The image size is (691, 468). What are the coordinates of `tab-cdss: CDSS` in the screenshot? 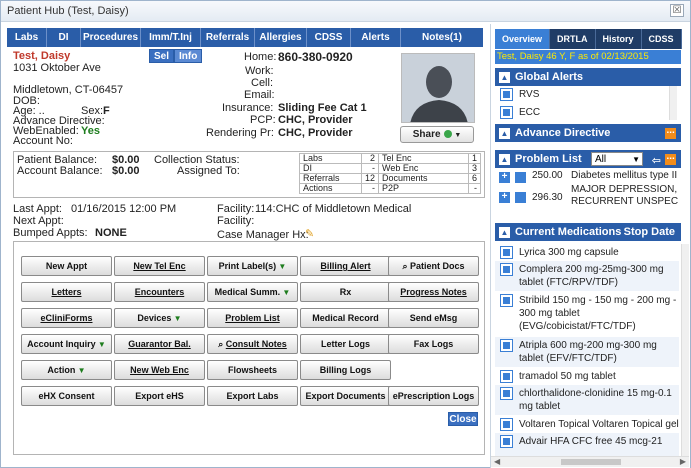 It's located at (329, 37).